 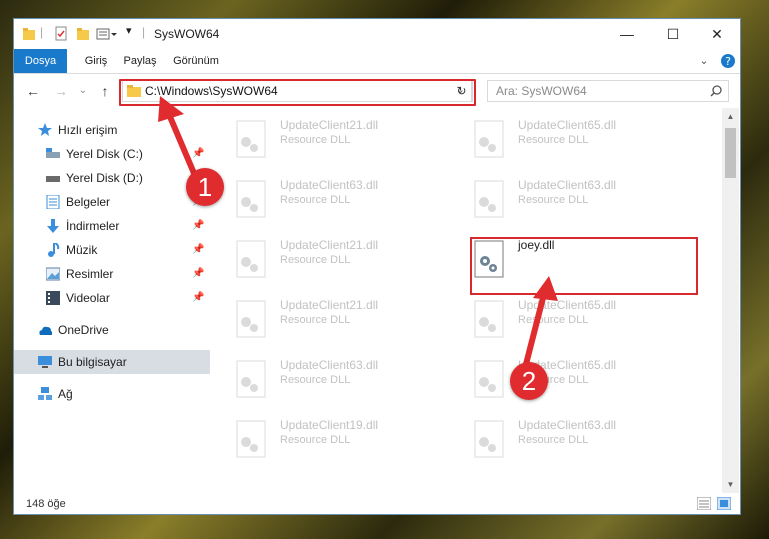 What do you see at coordinates (545, 288) in the screenshot?
I see `arrow-2-head` at bounding box center [545, 288].